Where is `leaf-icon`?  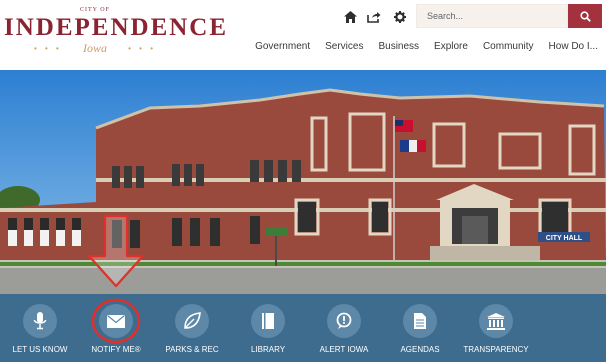 leaf-icon is located at coordinates (192, 320).